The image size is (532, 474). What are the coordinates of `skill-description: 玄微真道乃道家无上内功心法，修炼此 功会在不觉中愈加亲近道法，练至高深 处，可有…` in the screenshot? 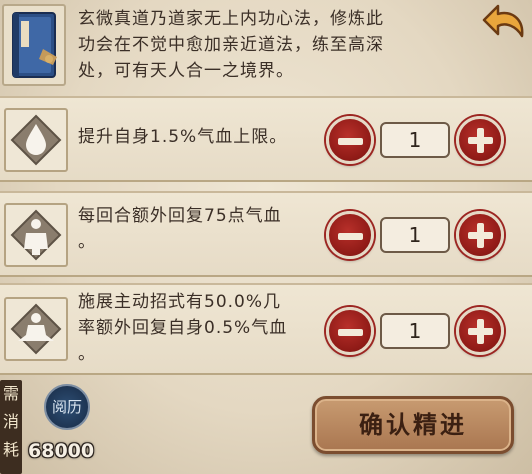 It's located at (283, 45).